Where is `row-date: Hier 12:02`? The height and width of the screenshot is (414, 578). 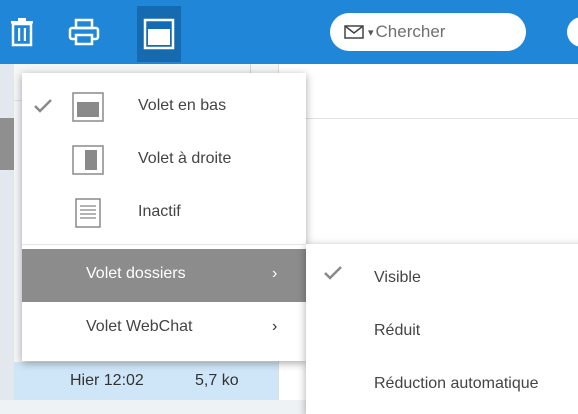
row-date: Hier 12:02 is located at coordinates (107, 380).